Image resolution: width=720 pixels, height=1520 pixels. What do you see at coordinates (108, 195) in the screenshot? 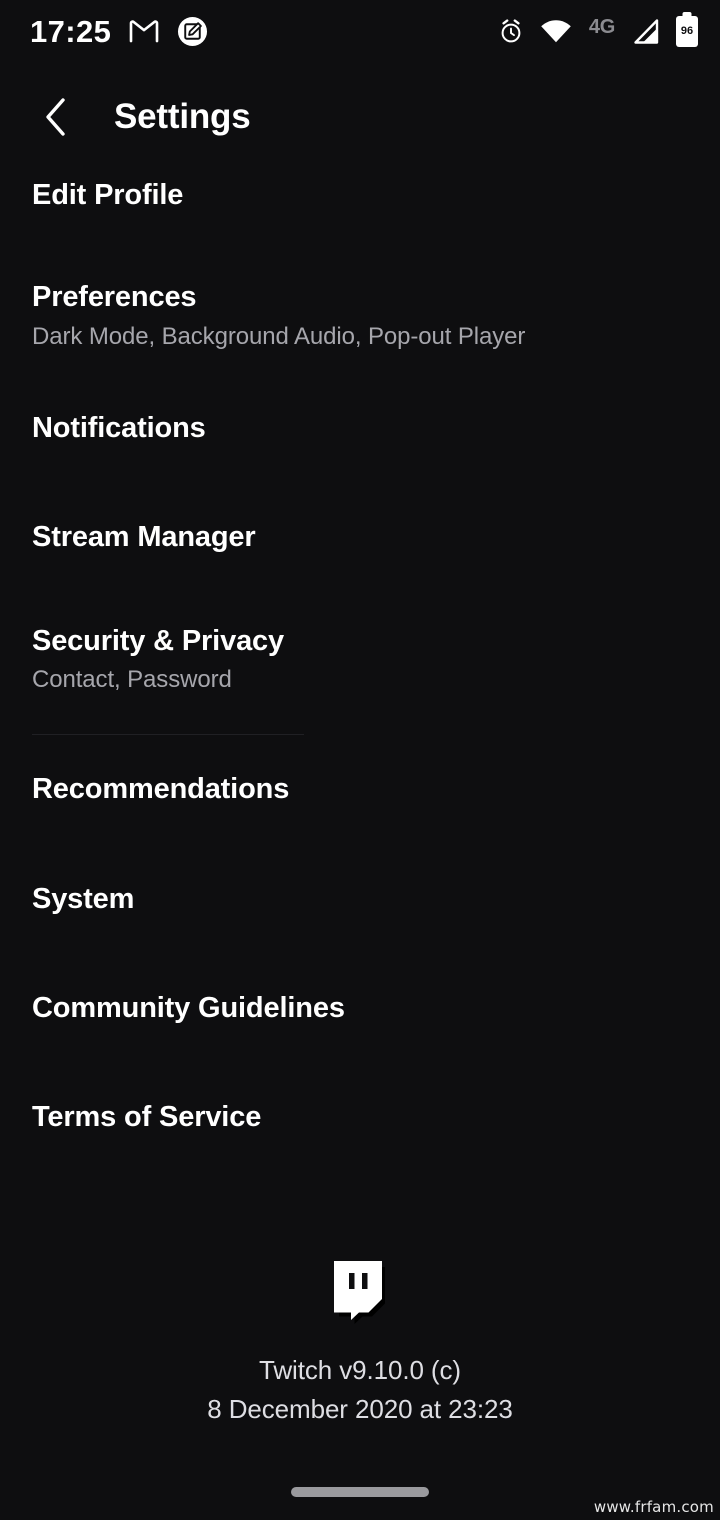
I see `item-title: Edit Profile` at bounding box center [108, 195].